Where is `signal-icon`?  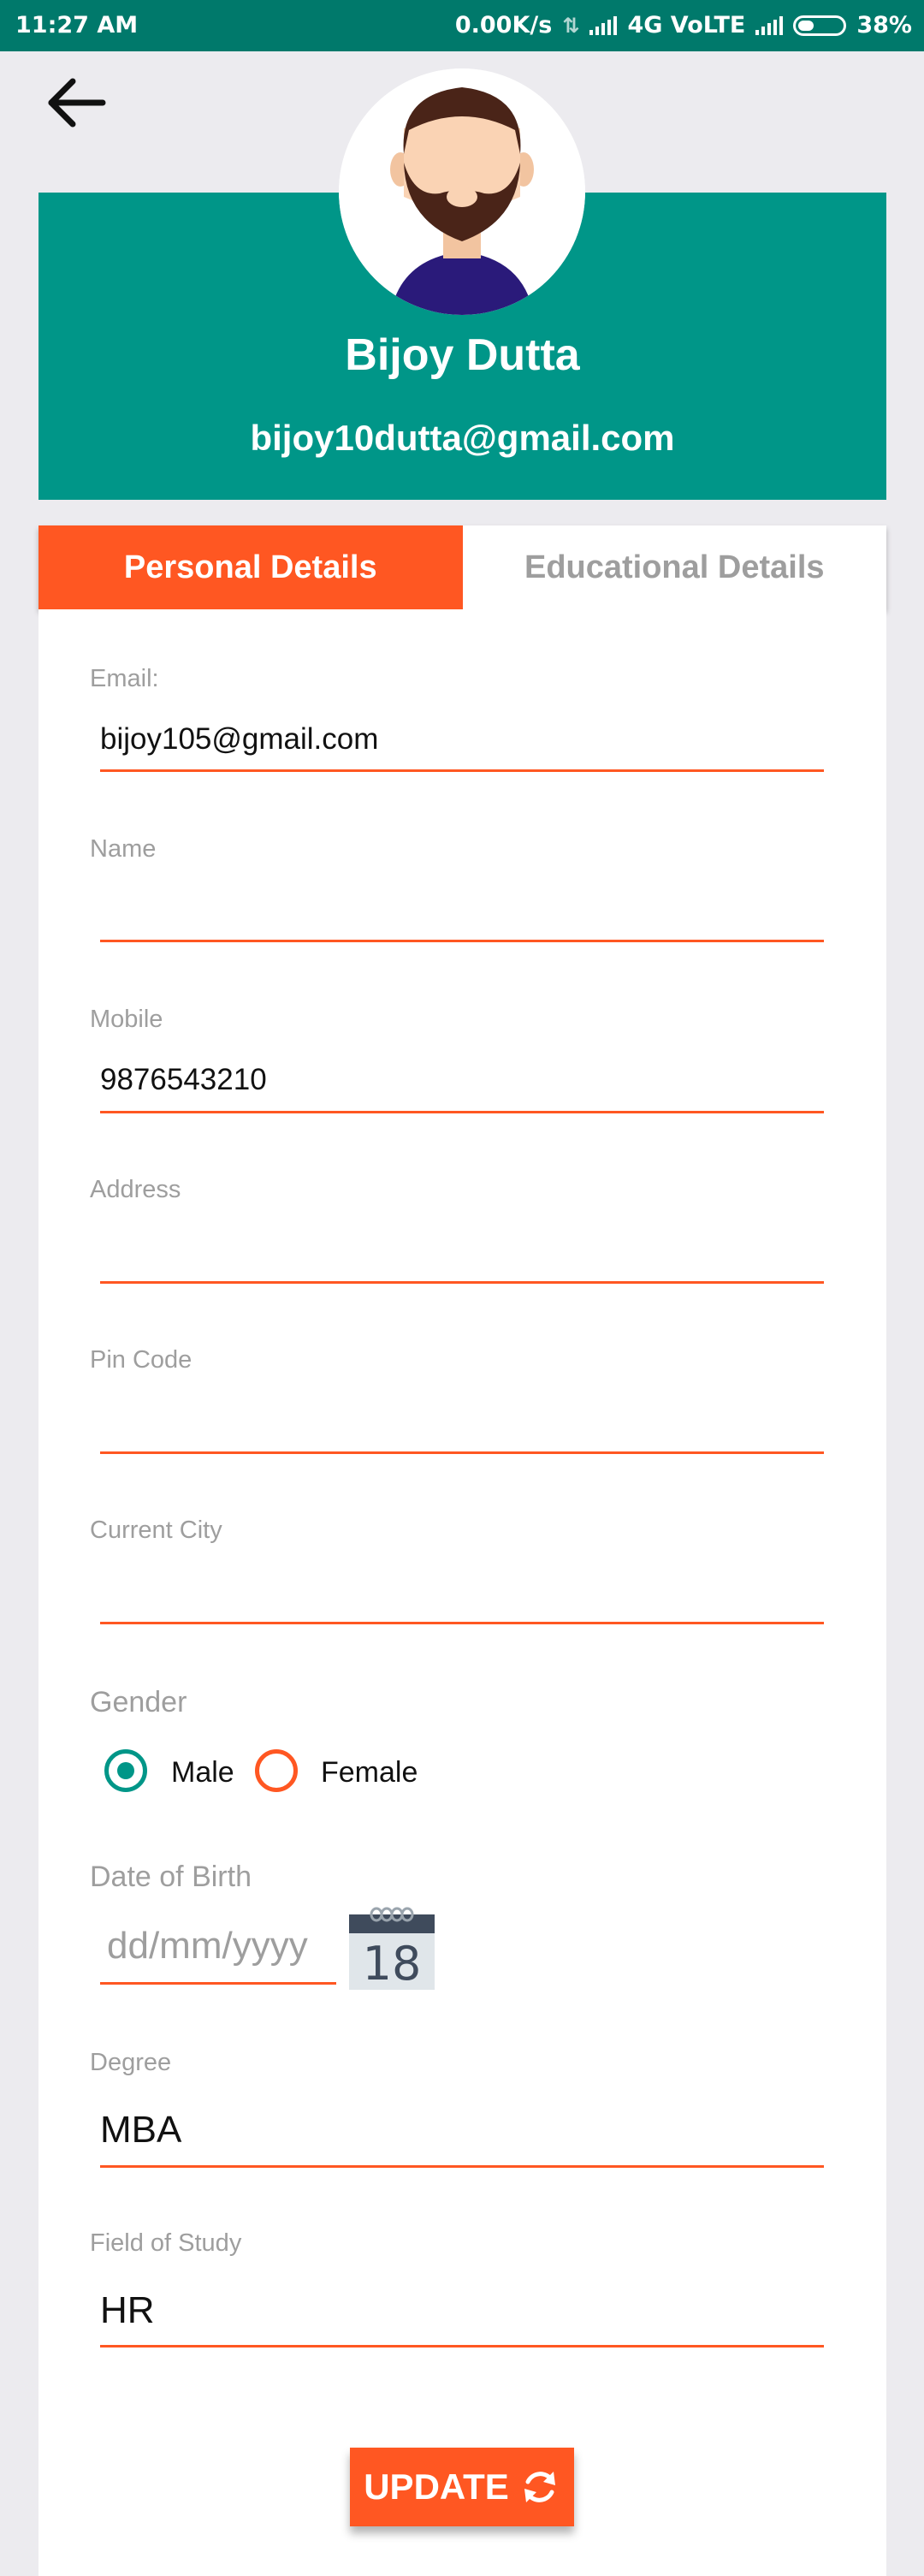
signal-icon is located at coordinates (603, 25).